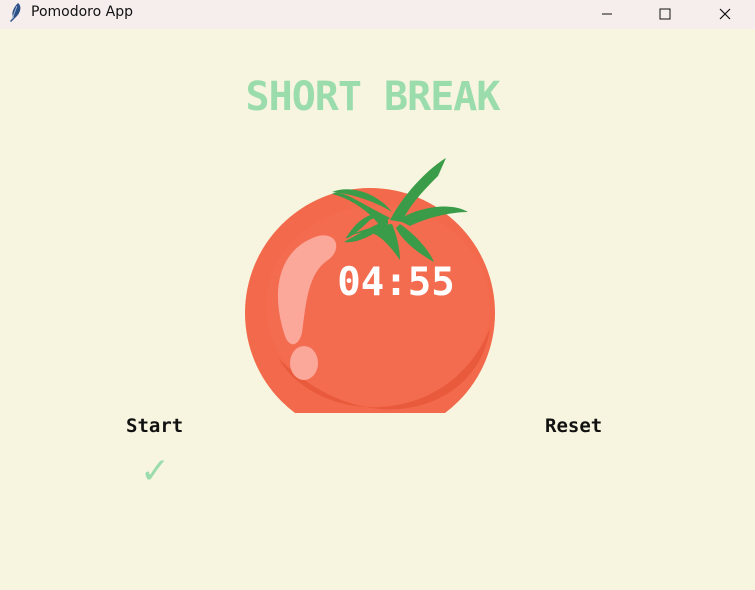 This screenshot has width=755, height=590. I want to click on maximize-icon, so click(665, 14).